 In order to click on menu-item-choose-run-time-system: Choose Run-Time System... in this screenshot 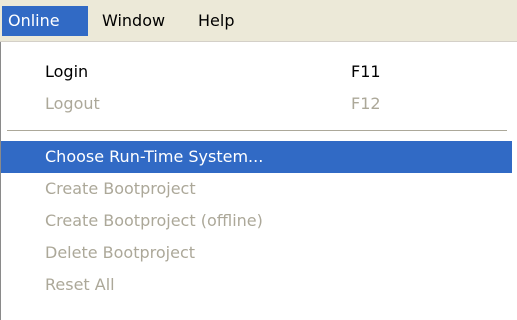, I will do `click(256, 157)`.